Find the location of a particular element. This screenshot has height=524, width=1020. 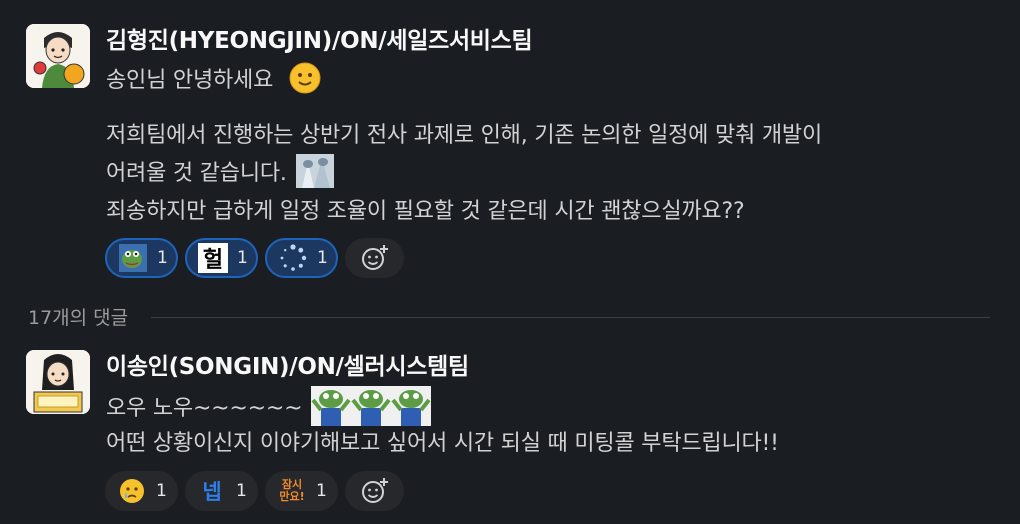

wait-label-bottom: 만요! is located at coordinates (292, 496).